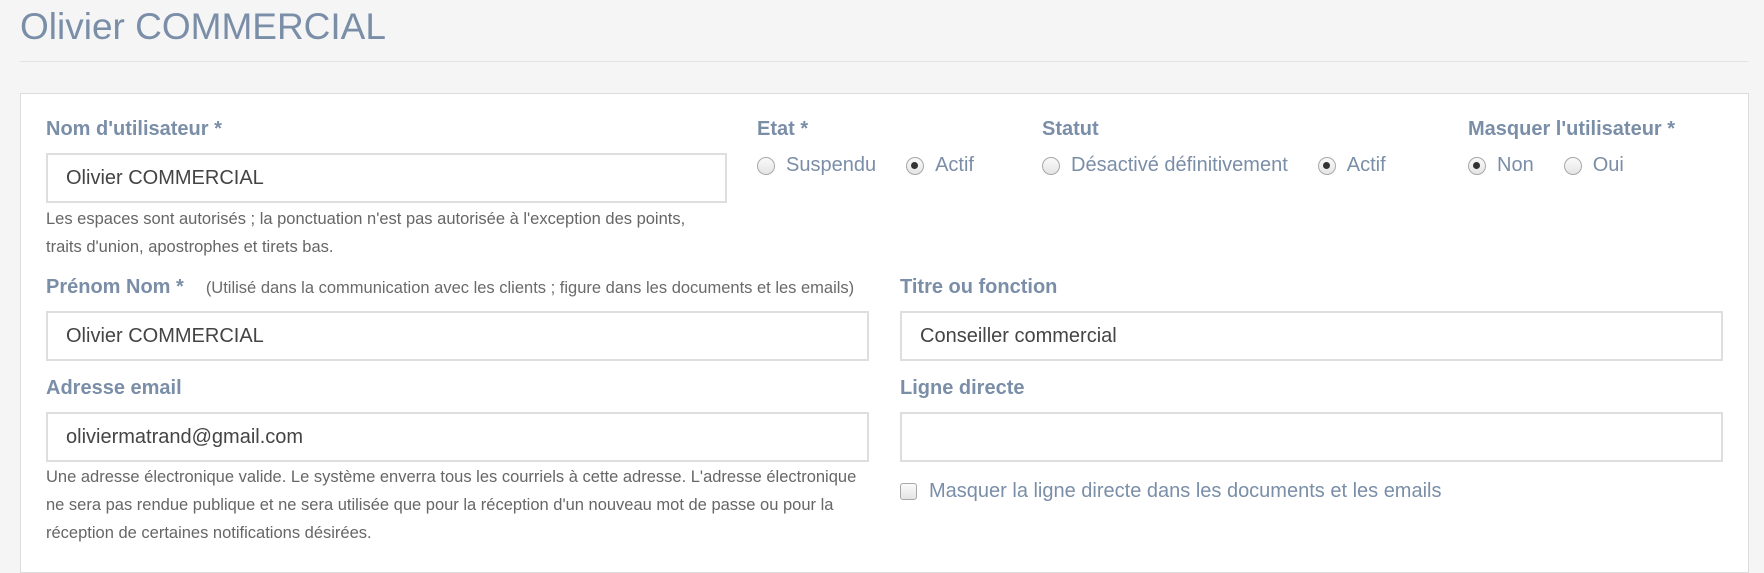 This screenshot has width=1764, height=573. Describe the element at coordinates (457, 336) in the screenshot. I see `prenom-nom-input: Olivier COMMERCIAL` at that location.